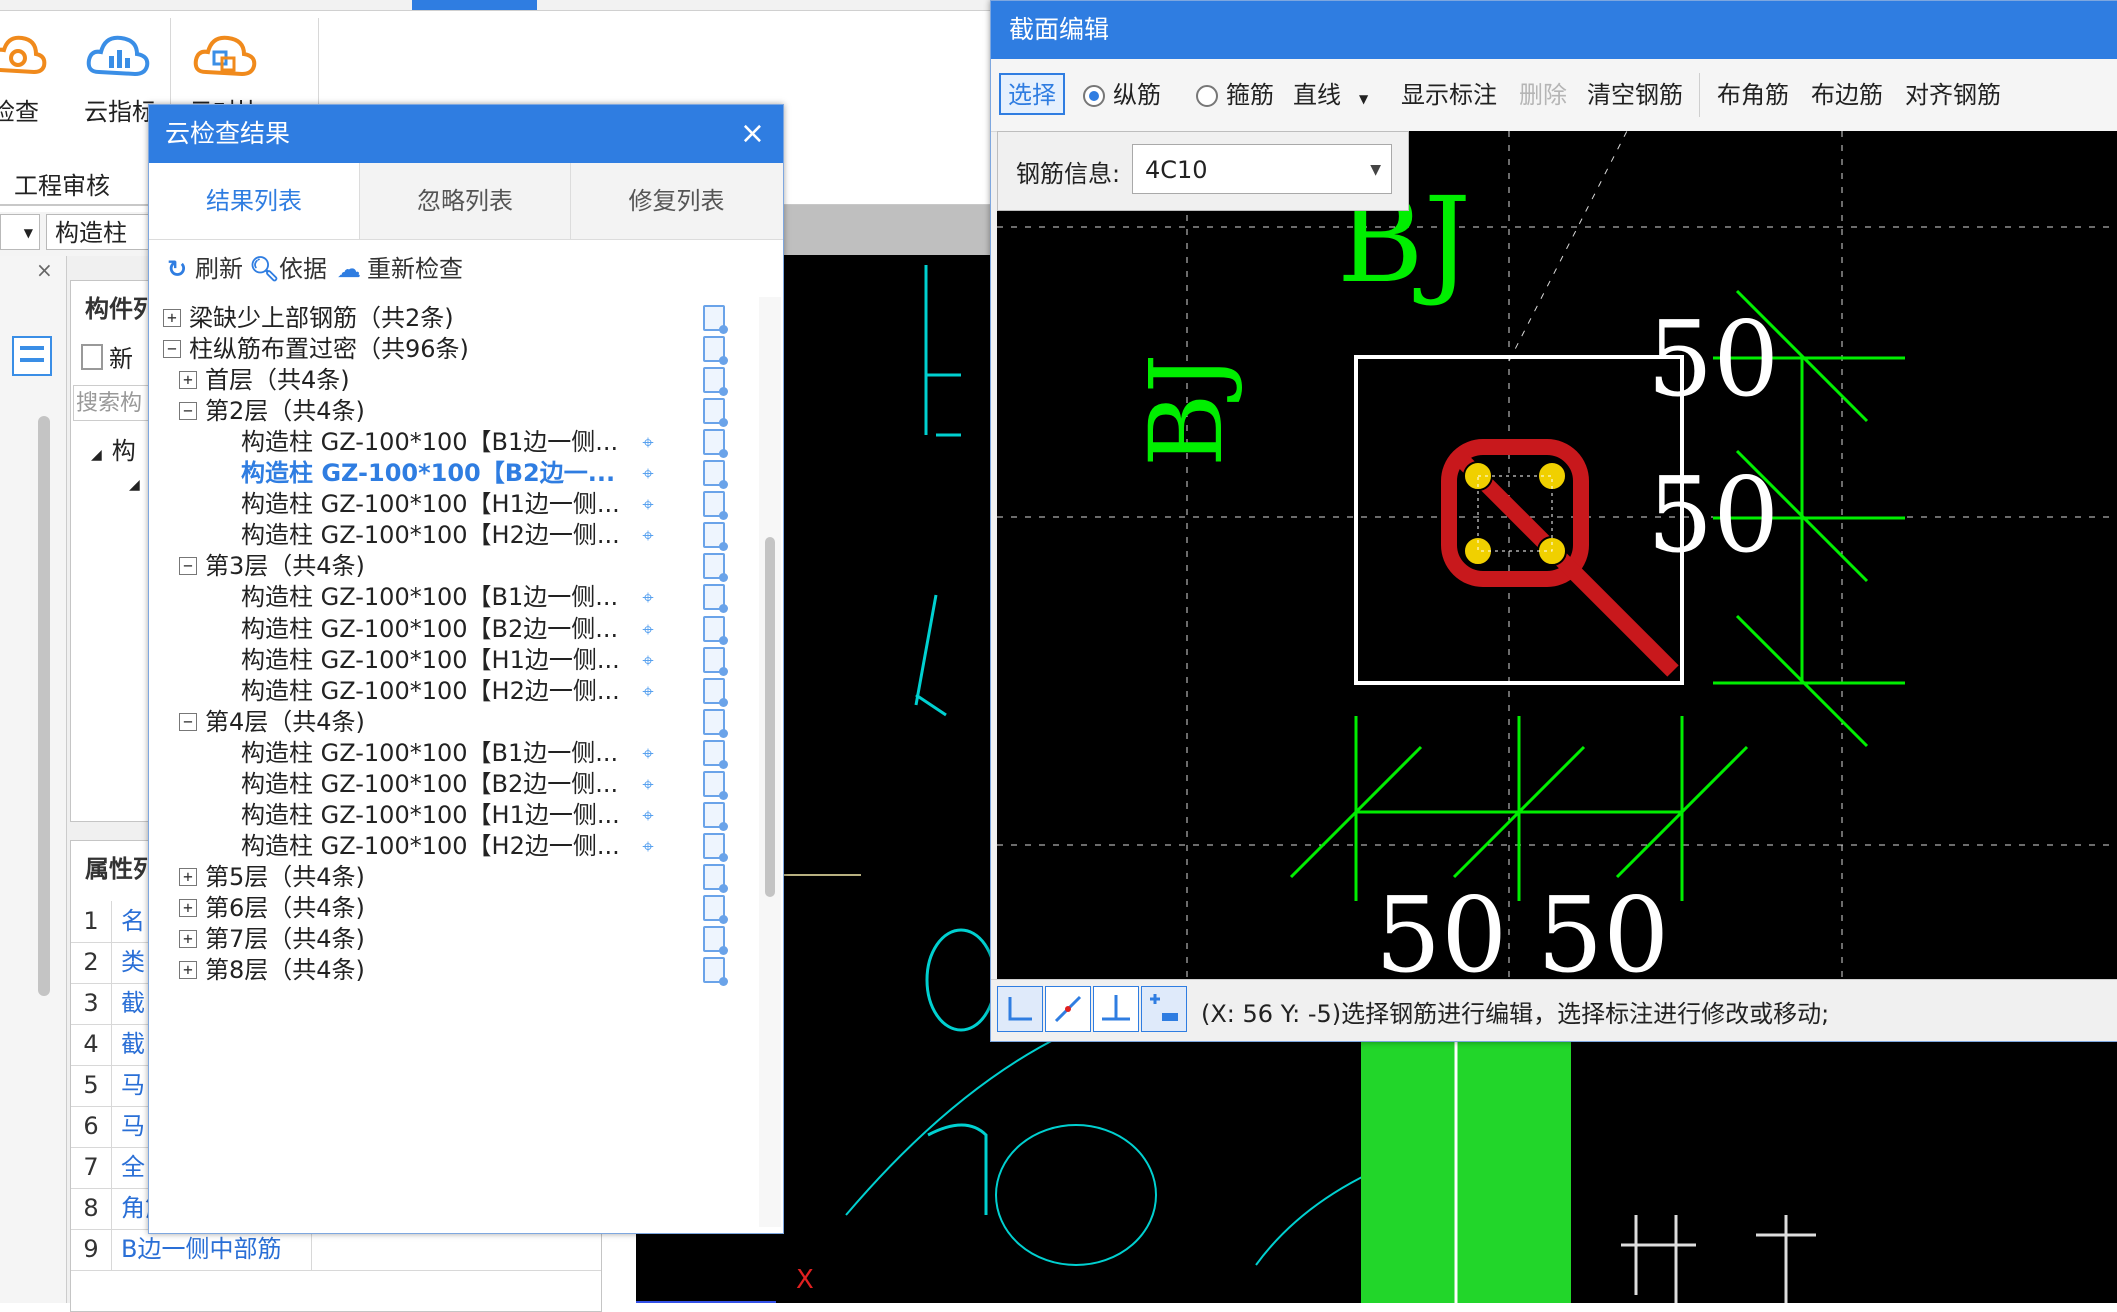  What do you see at coordinates (285, 970) in the screenshot?
I see `tree-row-label: 第8层（共4条)` at bounding box center [285, 970].